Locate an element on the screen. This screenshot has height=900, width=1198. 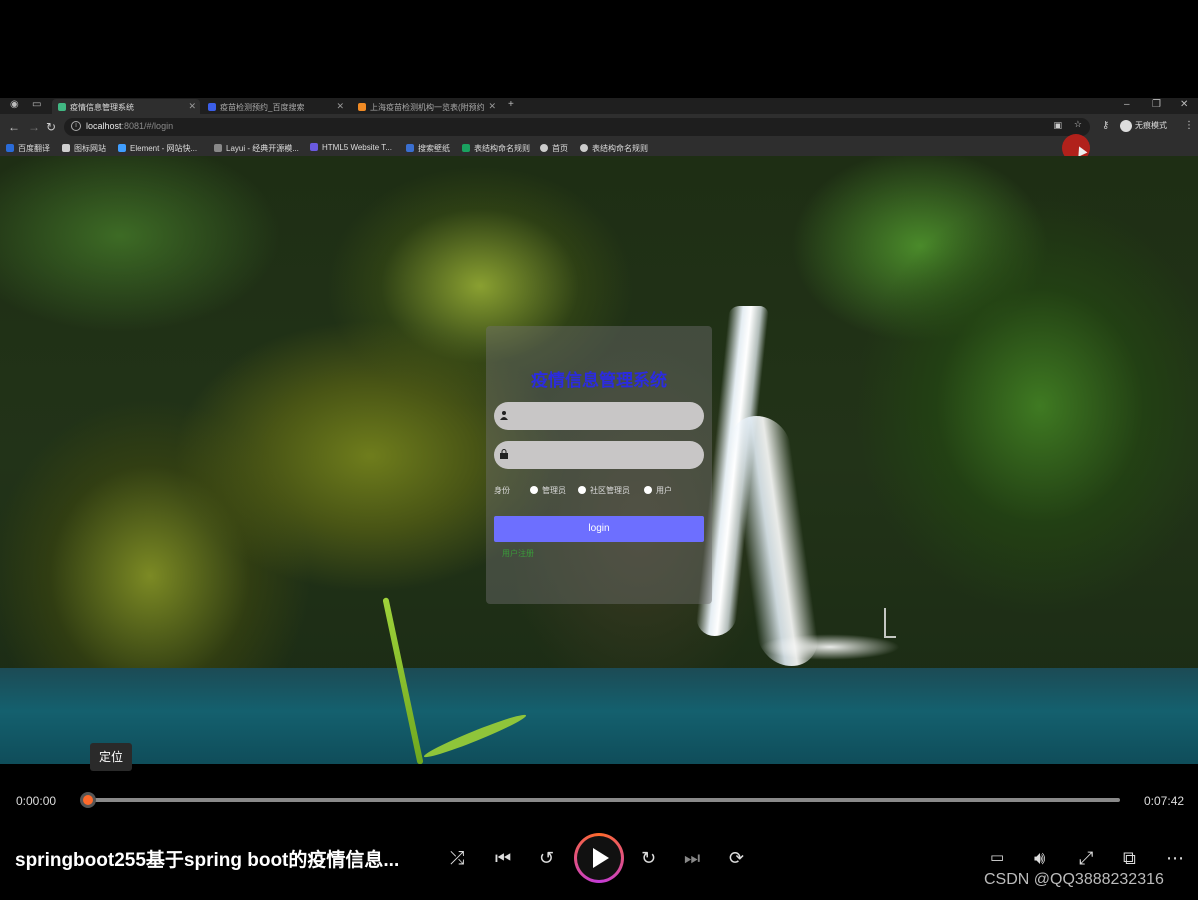
incognito-badge: 无痕模式 is located at coordinates (1143, 126).